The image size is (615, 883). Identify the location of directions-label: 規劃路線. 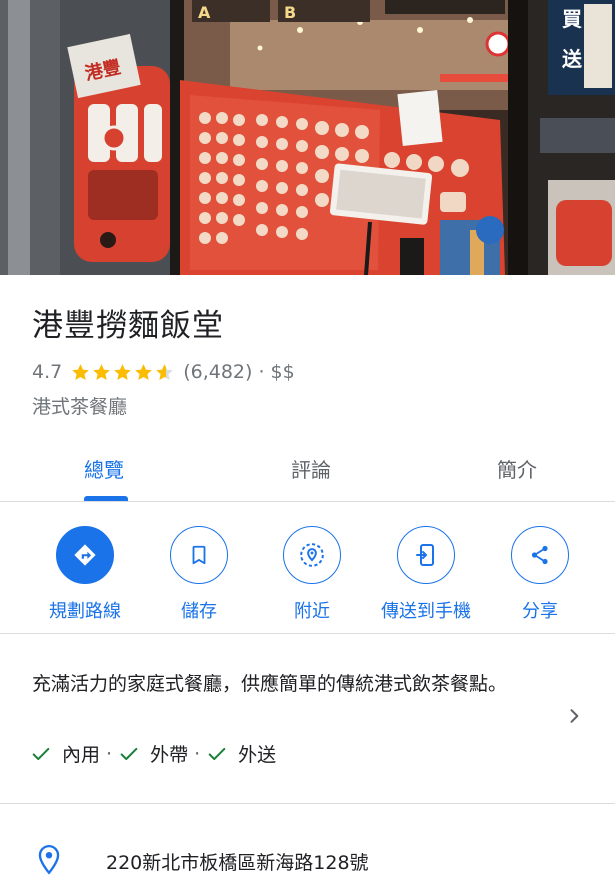
(85, 611).